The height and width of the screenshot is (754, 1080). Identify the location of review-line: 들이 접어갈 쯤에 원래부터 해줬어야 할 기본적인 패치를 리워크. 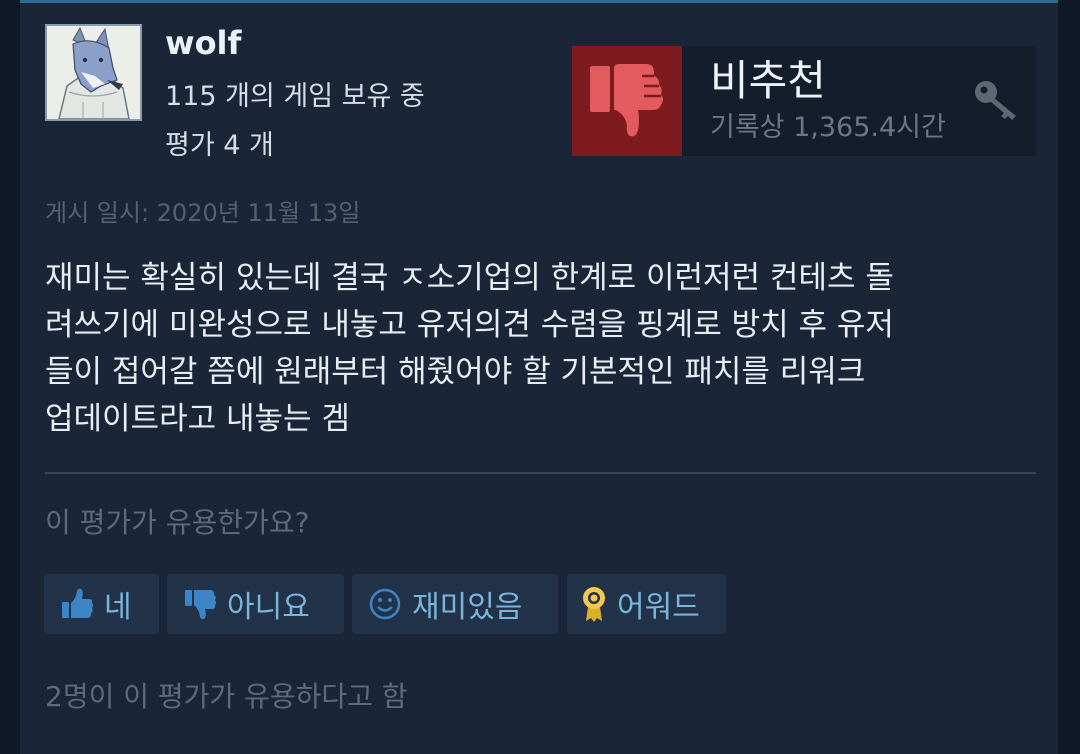
(455, 372).